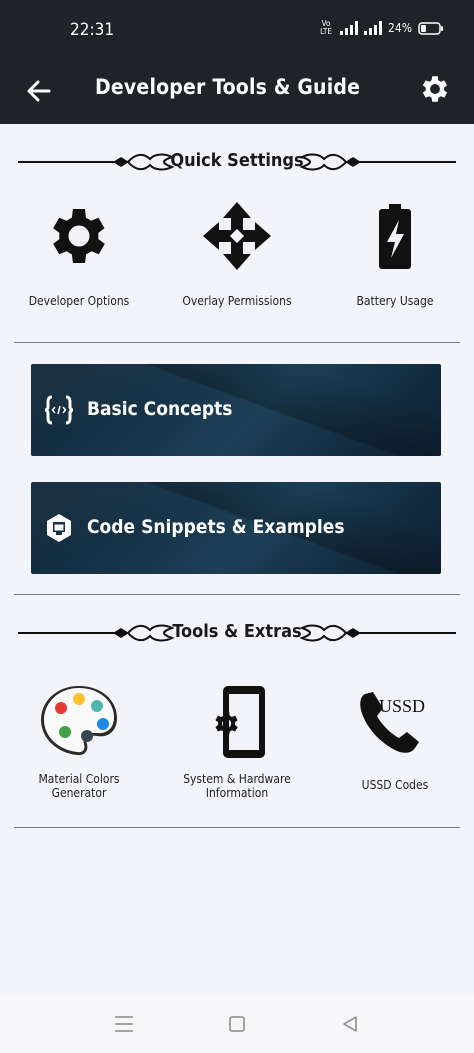 This screenshot has width=474, height=1053. Describe the element at coordinates (237, 236) in the screenshot. I see `move-arrows-icon` at that location.